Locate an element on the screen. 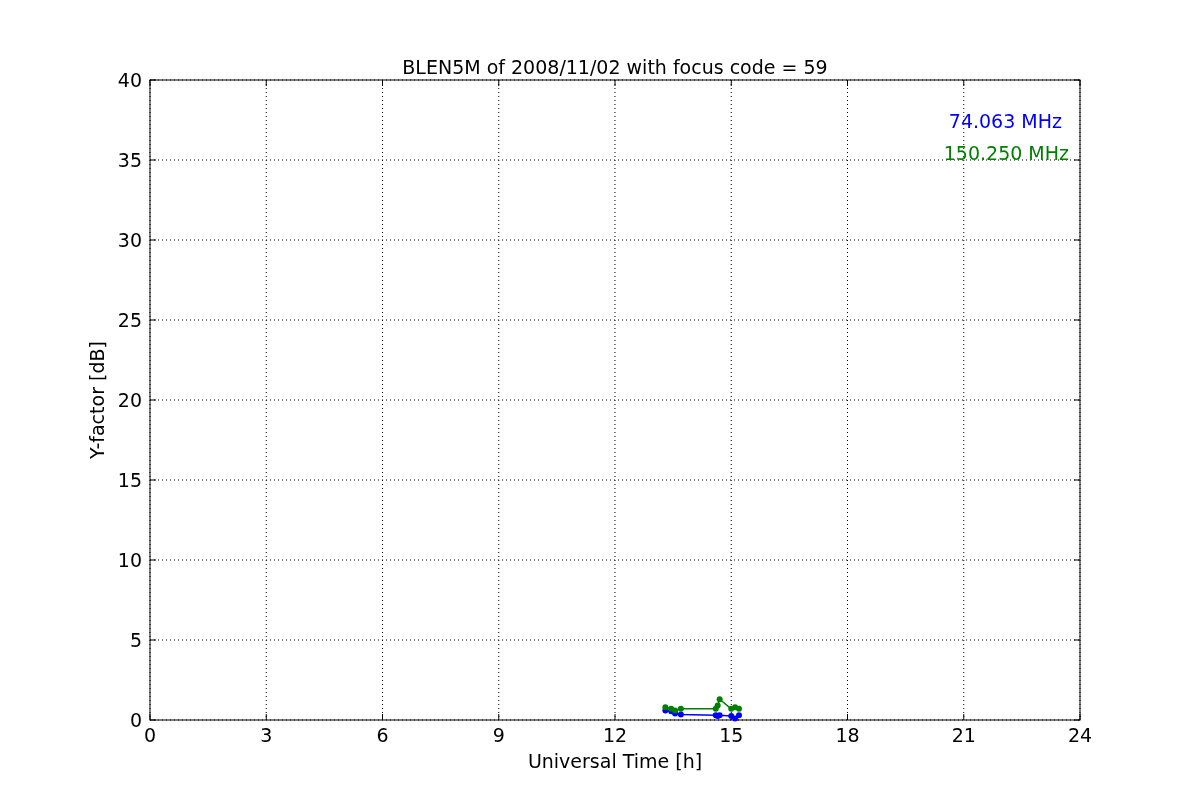 The height and width of the screenshot is (800, 1200). y-axis-label: Y-factor [dB] is located at coordinates (97, 400).